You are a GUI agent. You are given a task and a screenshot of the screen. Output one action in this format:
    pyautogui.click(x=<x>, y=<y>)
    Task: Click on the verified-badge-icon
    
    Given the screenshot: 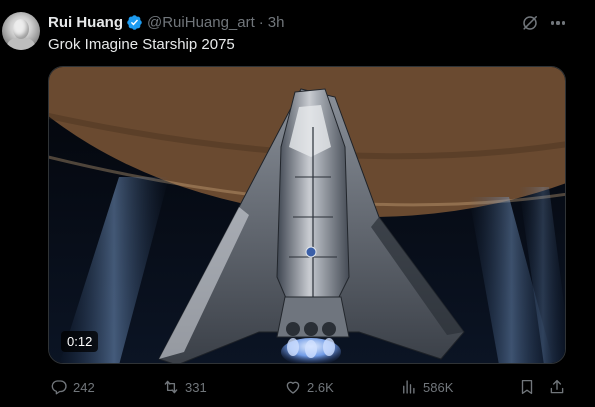 What is the action you would take?
    pyautogui.click(x=134, y=22)
    